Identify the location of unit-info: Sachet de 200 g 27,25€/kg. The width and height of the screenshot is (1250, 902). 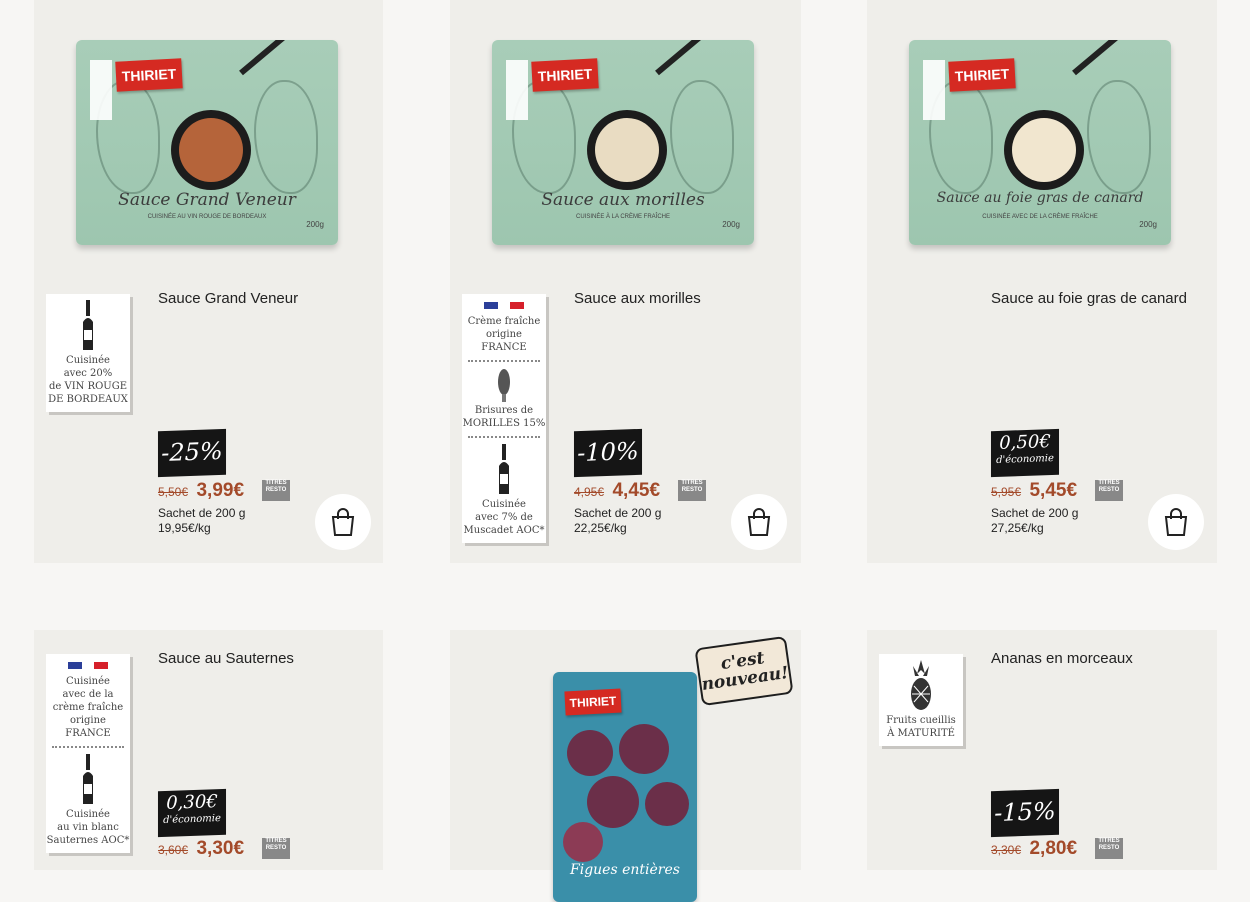
(1034, 521).